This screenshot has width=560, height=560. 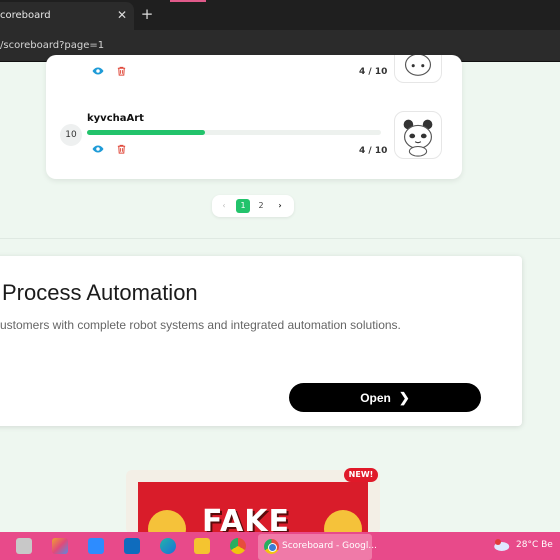 I want to click on zoom-icon, so click(x=96, y=546).